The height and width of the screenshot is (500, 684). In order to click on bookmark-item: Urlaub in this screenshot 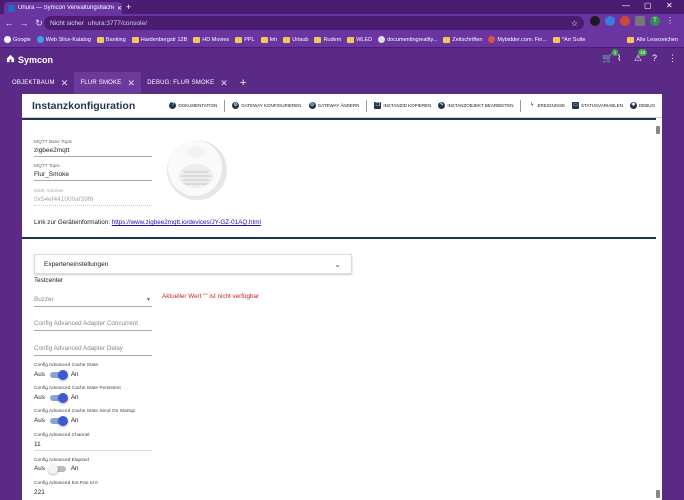, I will do `click(295, 39)`.